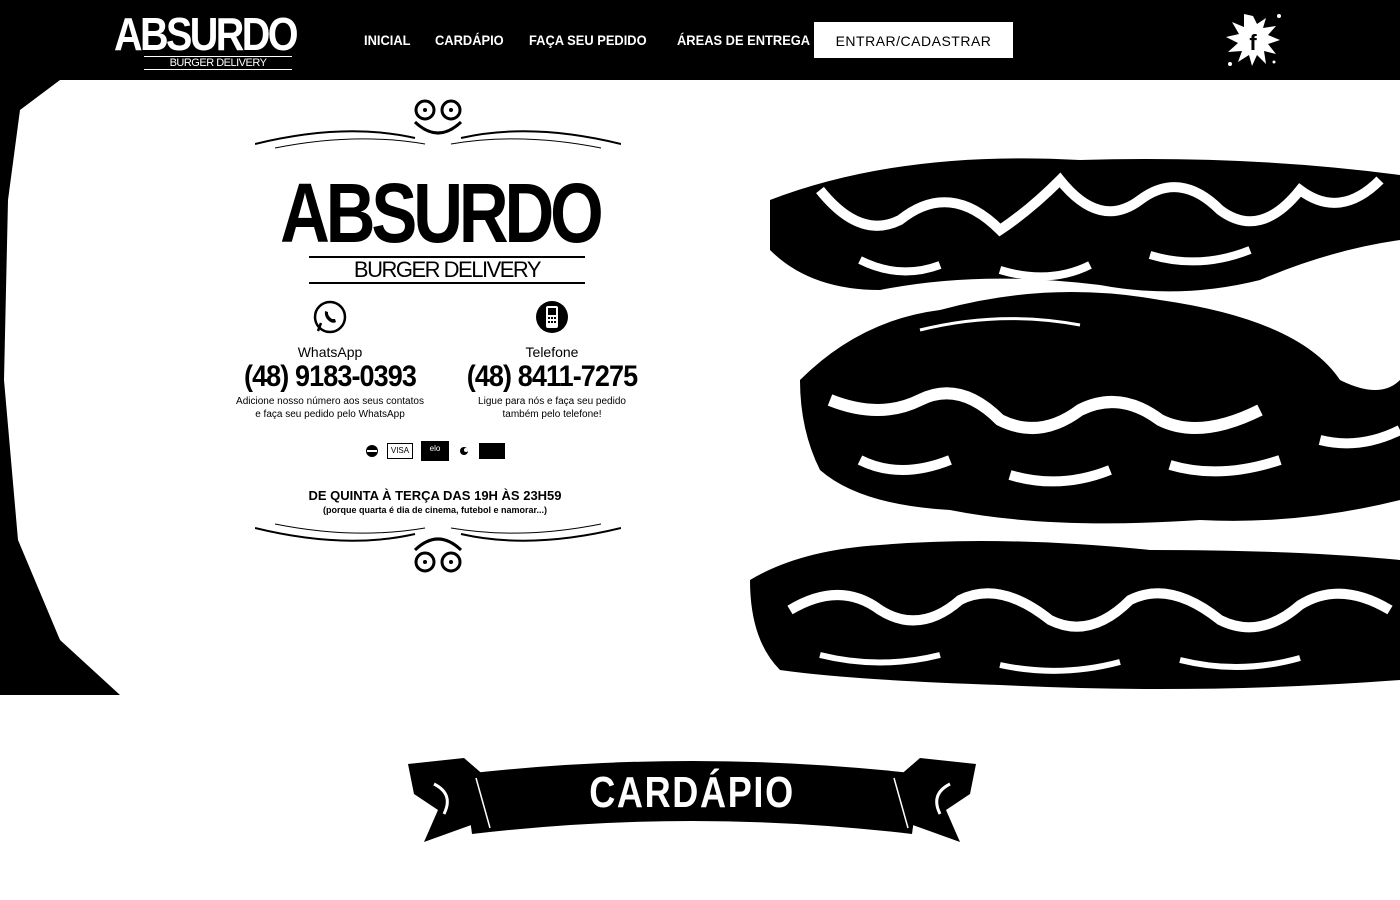 The height and width of the screenshot is (900, 1400). What do you see at coordinates (330, 401) in the screenshot?
I see `whatsapp-description-line1: Adicione nosso número aos seus contatos` at bounding box center [330, 401].